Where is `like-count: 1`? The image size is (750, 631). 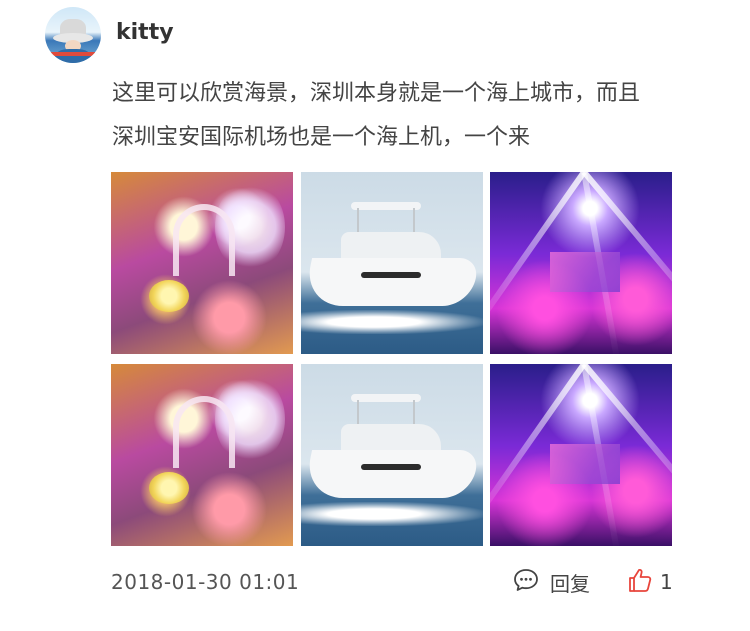
like-count: 1 is located at coordinates (666, 582).